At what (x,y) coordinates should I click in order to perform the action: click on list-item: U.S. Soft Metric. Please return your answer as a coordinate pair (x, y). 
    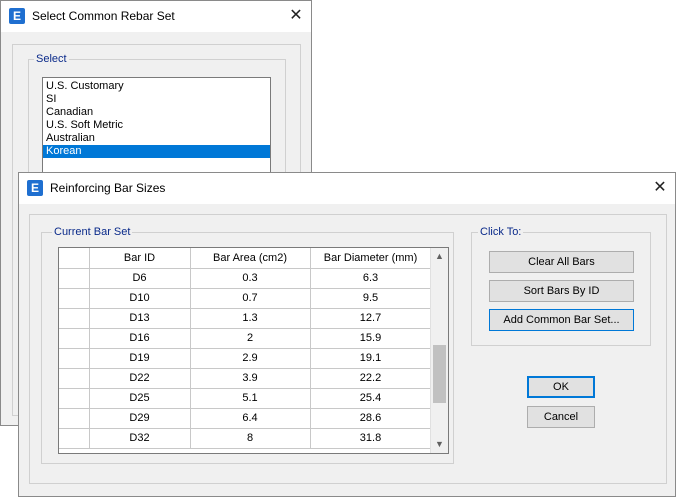
    Looking at the image, I should click on (156, 125).